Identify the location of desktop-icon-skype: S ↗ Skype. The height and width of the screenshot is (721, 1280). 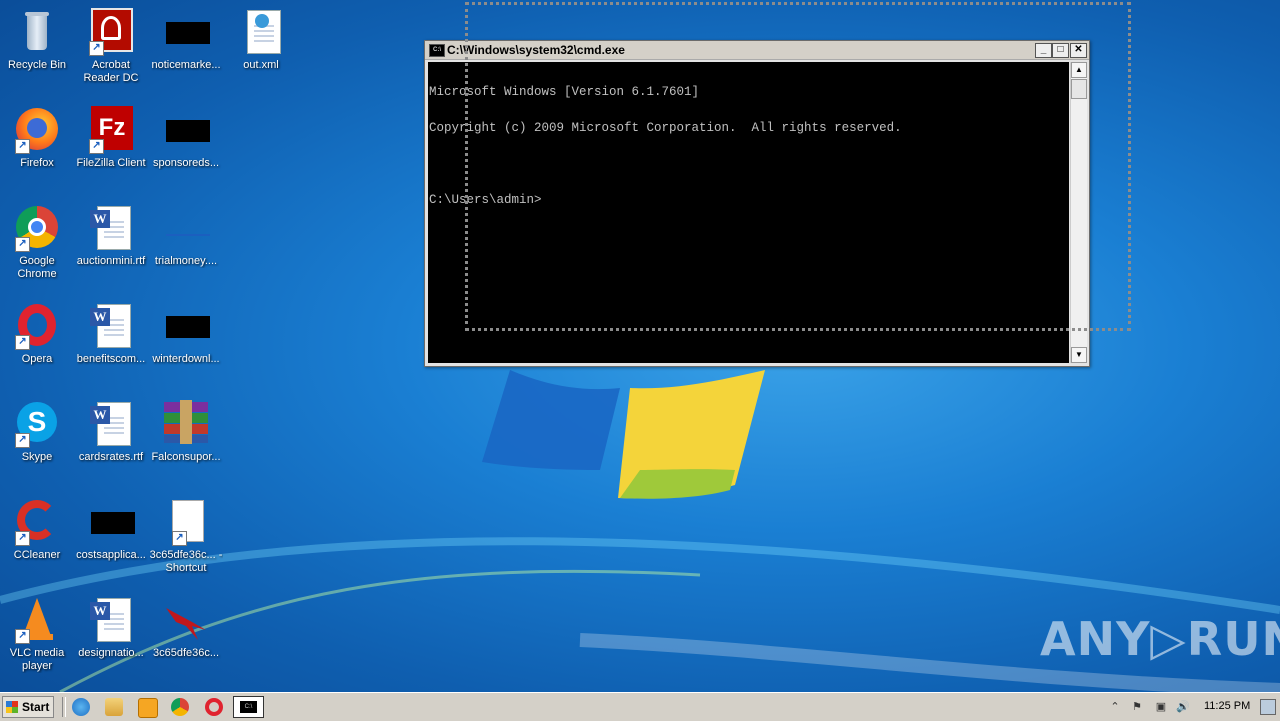
(37, 432).